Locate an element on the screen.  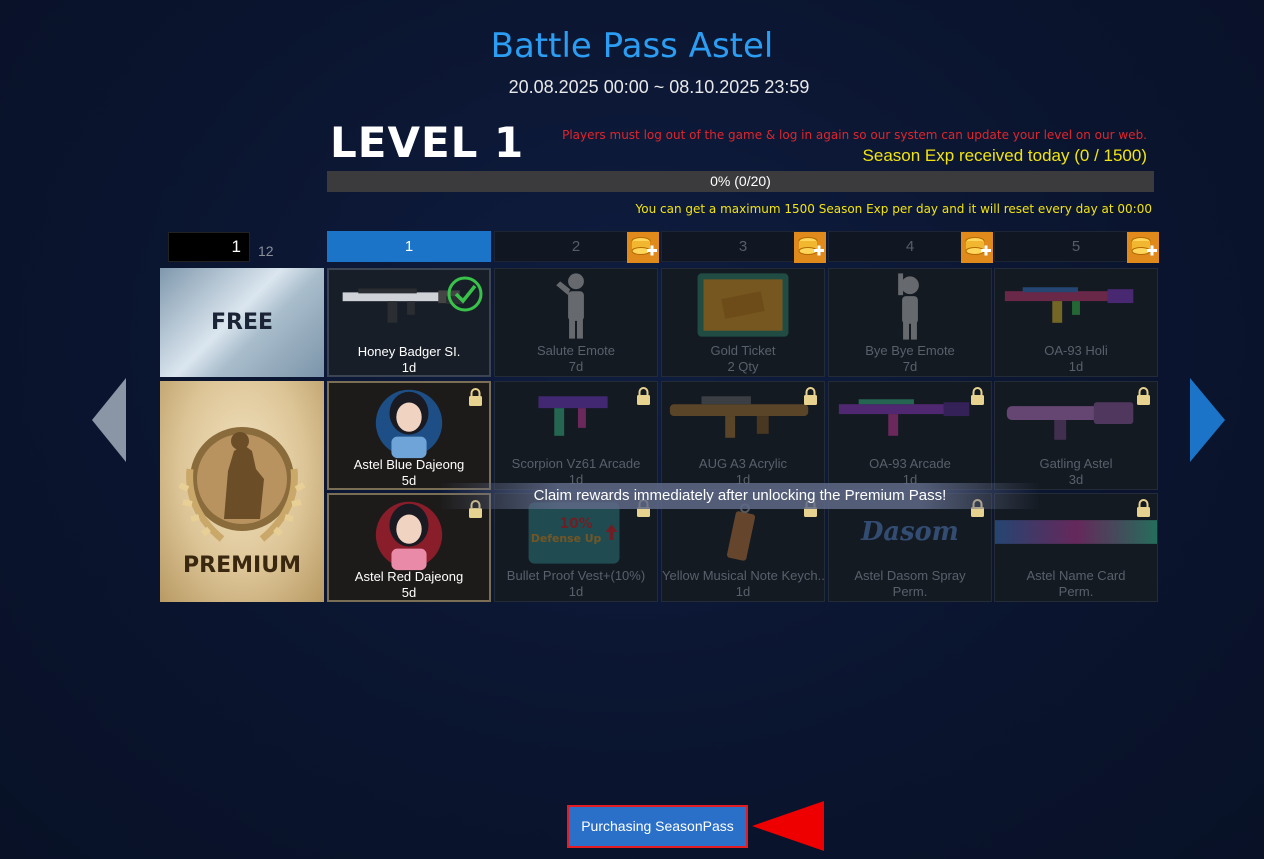
reward-cell-premium-4: OA-93 Arcade 1d is located at coordinates (910, 435).